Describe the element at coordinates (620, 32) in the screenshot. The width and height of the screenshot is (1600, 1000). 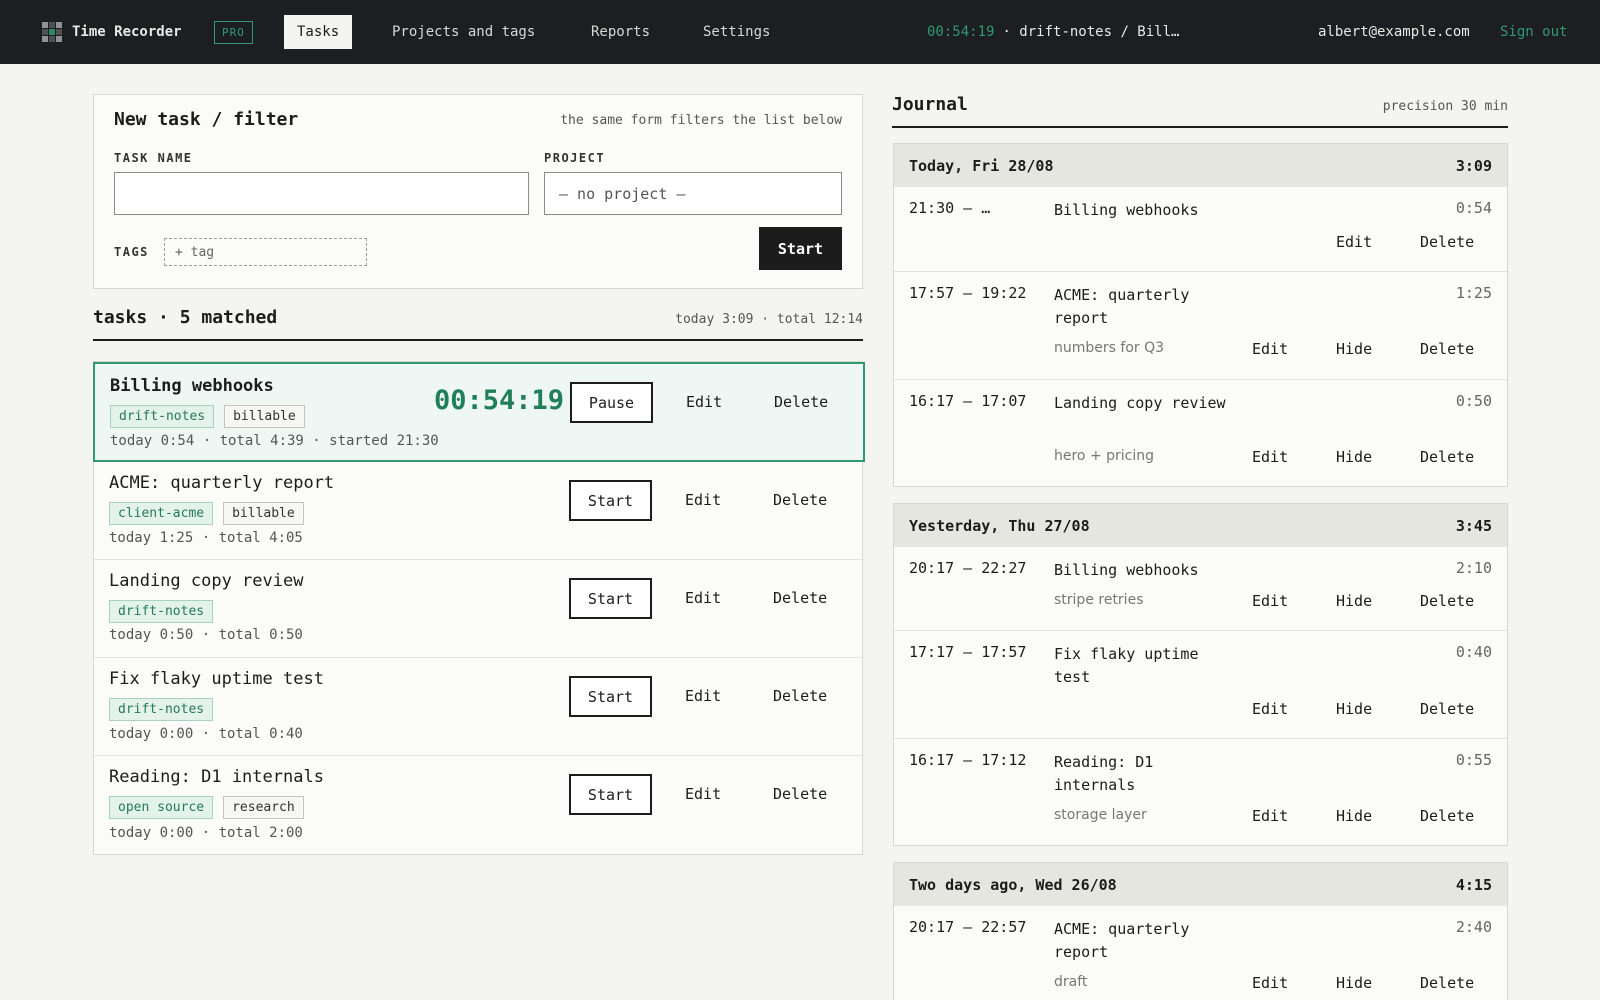
I see `nav-tab-reports: Reports` at that location.